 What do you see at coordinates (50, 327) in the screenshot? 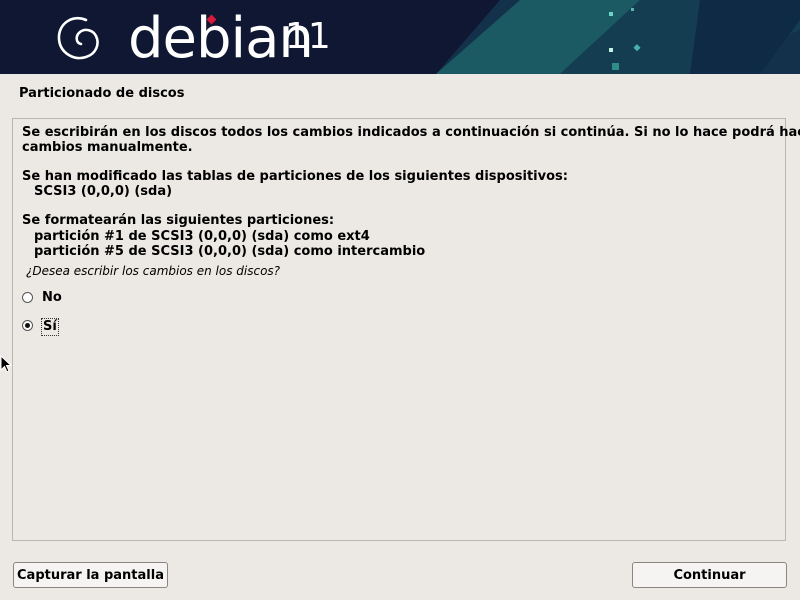
I see `option-yes-label: Sí` at bounding box center [50, 327].